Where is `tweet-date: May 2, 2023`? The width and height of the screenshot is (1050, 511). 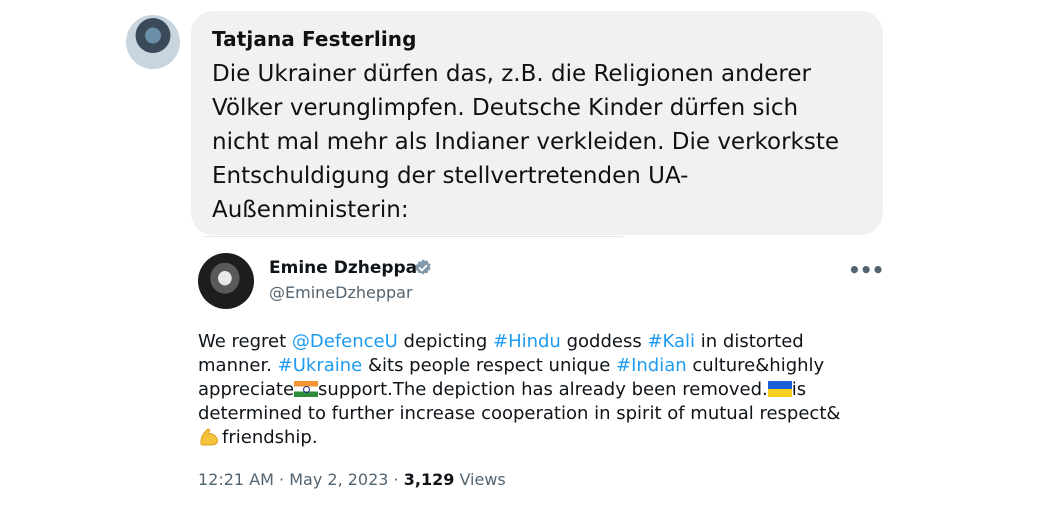
tweet-date: May 2, 2023 is located at coordinates (338, 479).